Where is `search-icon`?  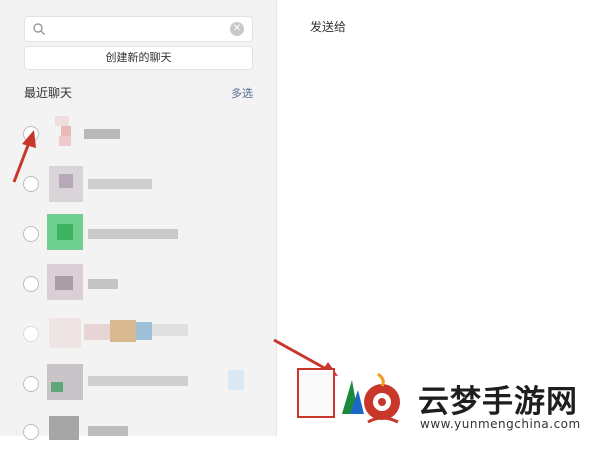 search-icon is located at coordinates (39, 29).